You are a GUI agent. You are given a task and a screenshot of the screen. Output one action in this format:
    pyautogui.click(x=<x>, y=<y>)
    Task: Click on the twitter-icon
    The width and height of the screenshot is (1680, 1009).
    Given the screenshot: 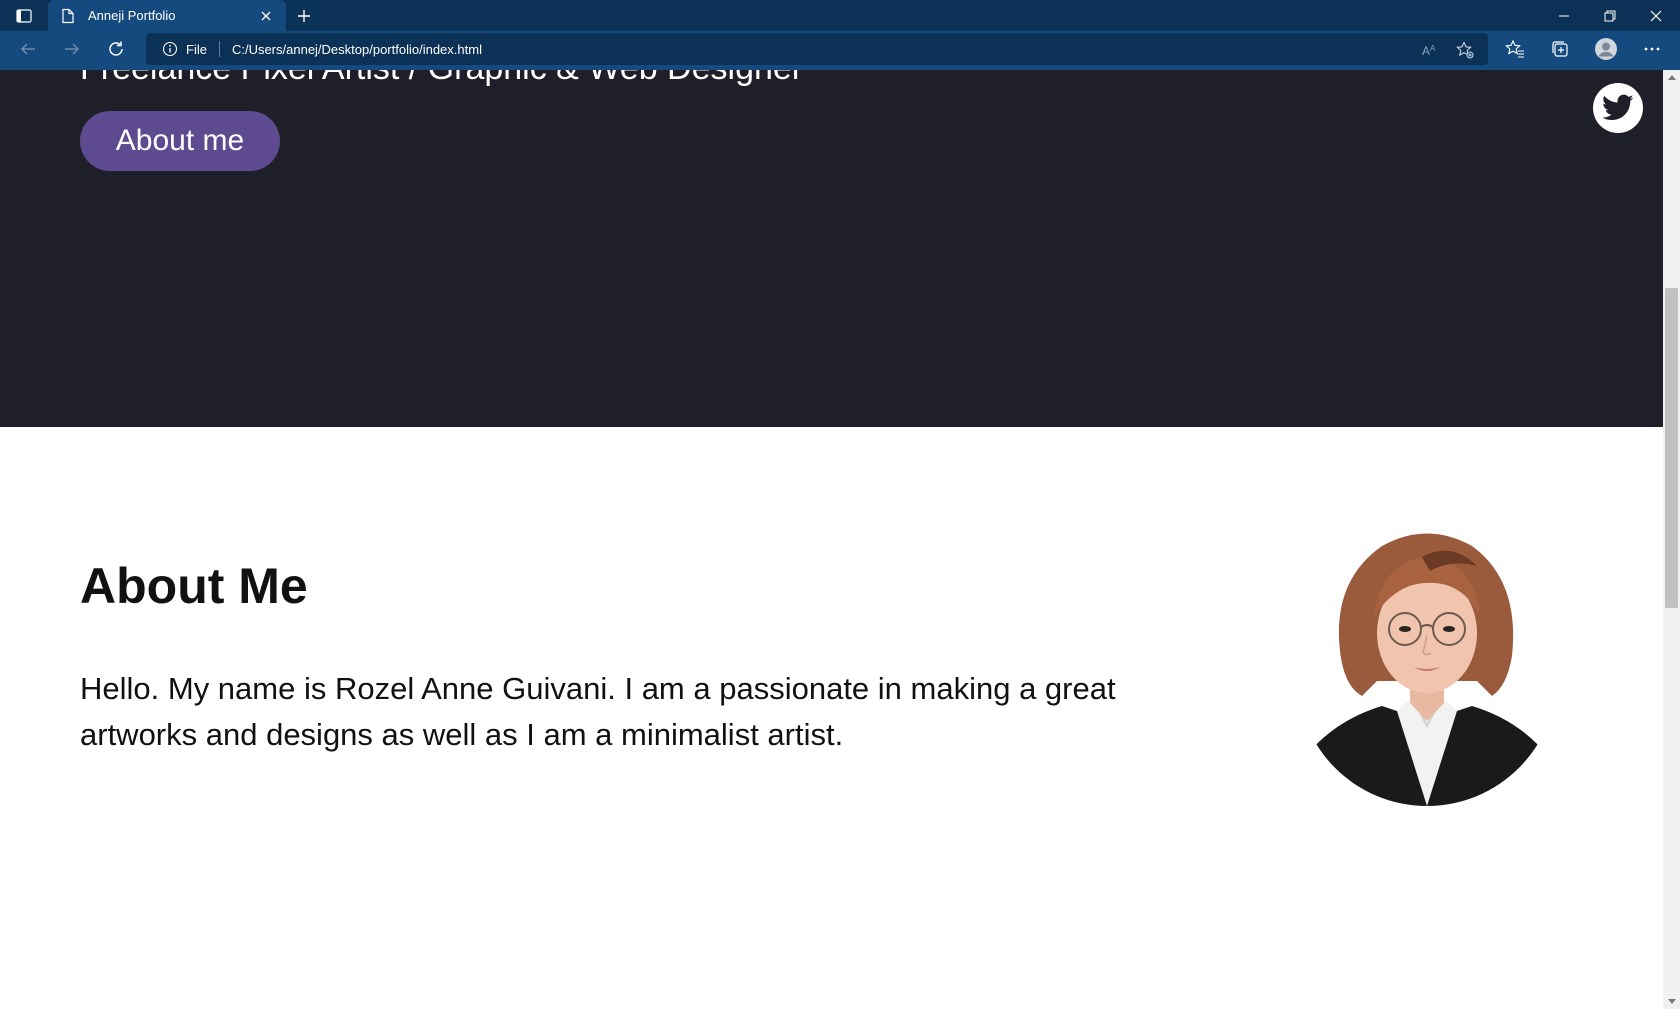 What is the action you would take?
    pyautogui.click(x=1618, y=107)
    